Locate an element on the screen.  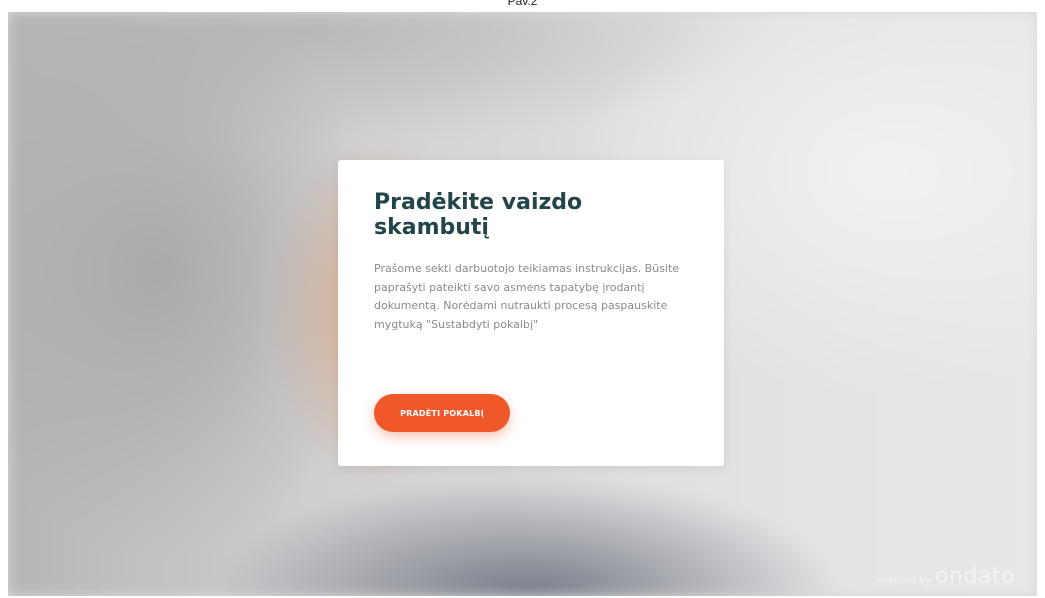
branding: enabled by ondato is located at coordinates (945, 579).